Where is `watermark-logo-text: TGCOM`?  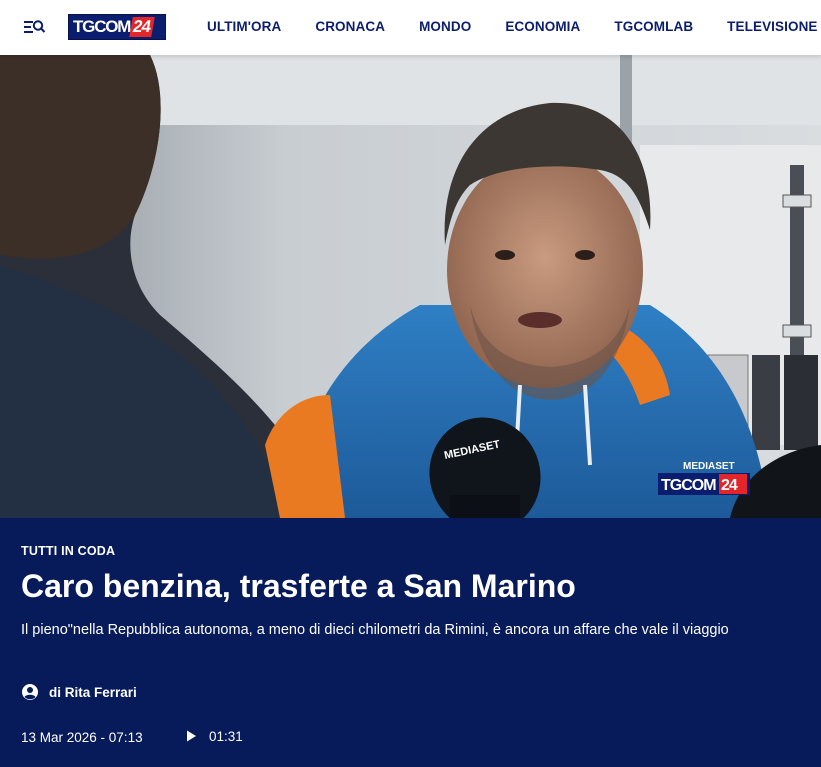 watermark-logo-text: TGCOM is located at coordinates (688, 485).